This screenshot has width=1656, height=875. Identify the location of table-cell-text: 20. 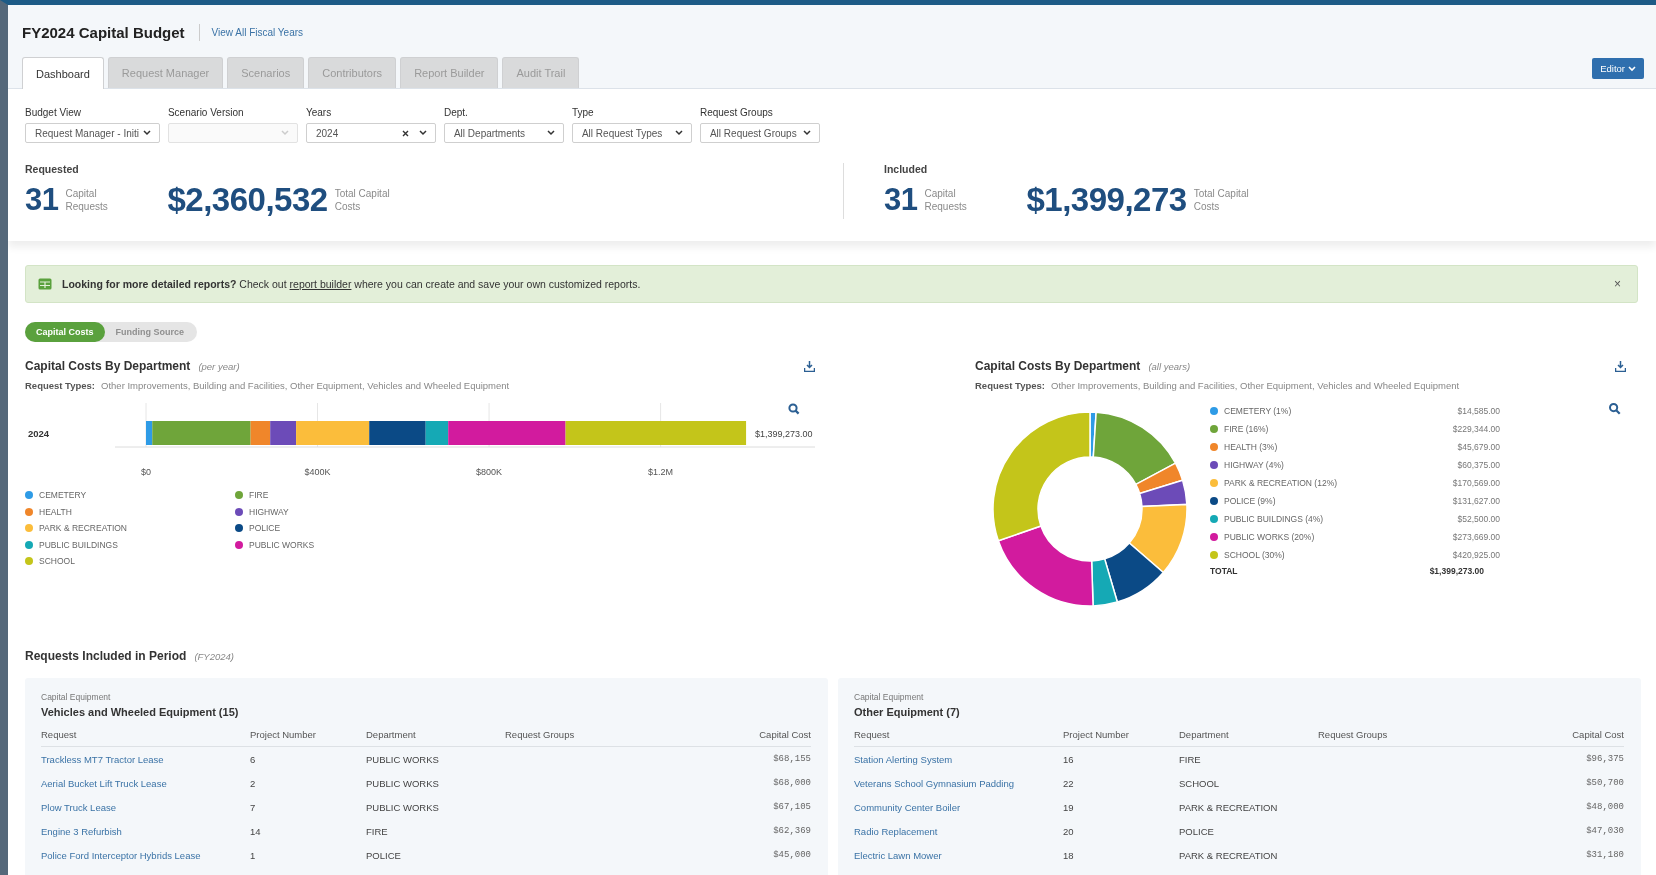
(1069, 831).